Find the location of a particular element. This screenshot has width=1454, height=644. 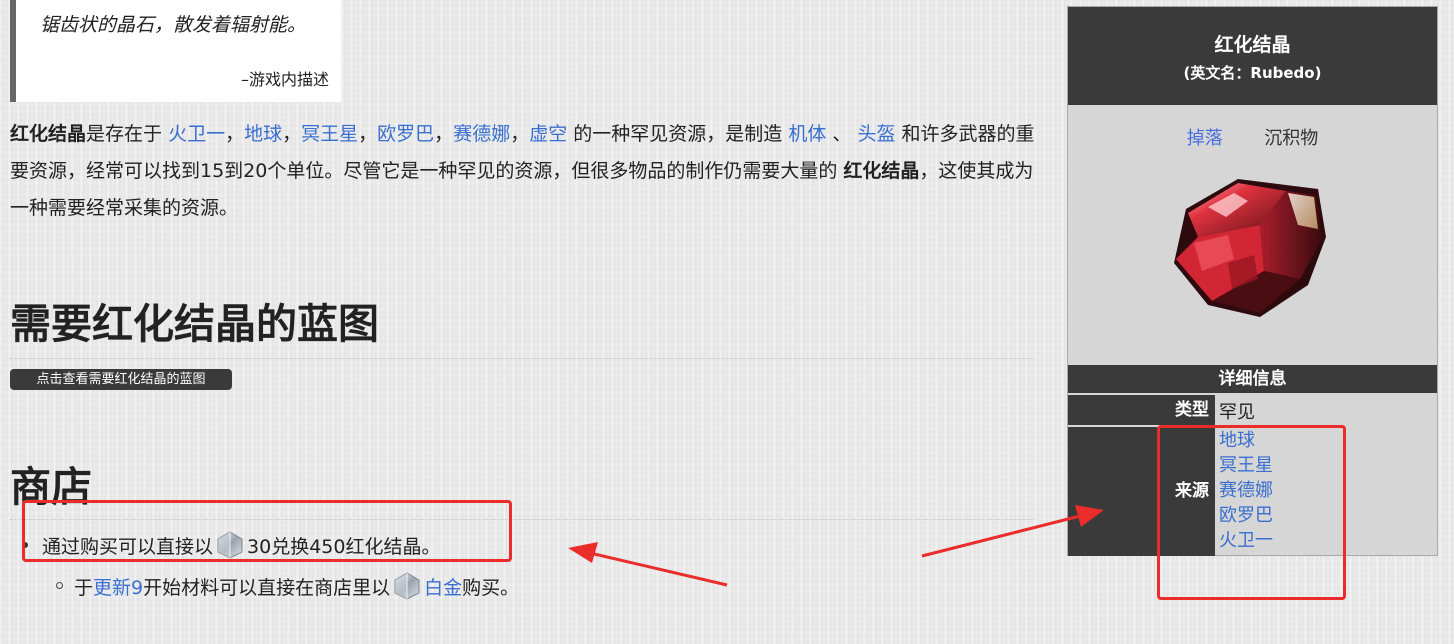

annotation-arrows is located at coordinates (836, 546).